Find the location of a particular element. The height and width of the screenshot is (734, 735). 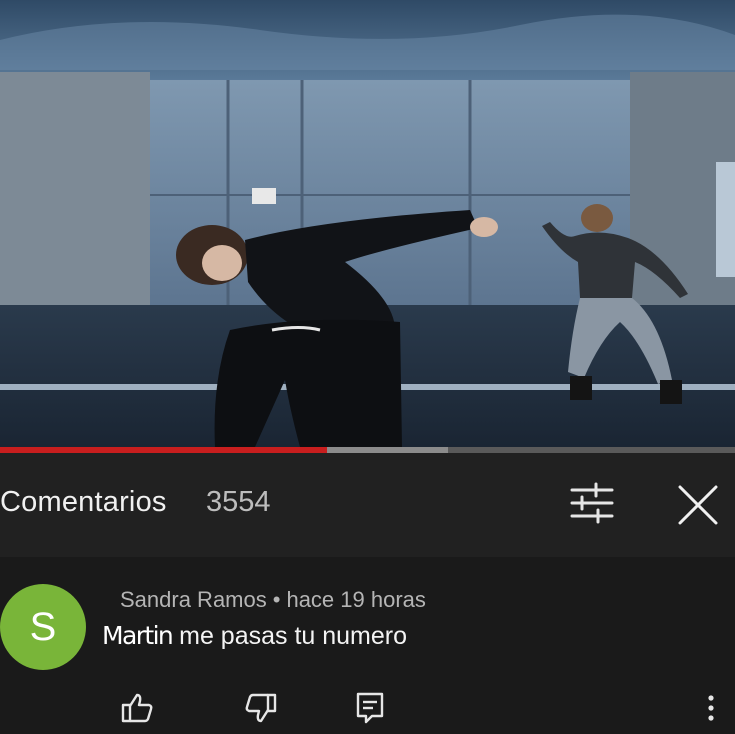

reply-icon is located at coordinates (370, 708).